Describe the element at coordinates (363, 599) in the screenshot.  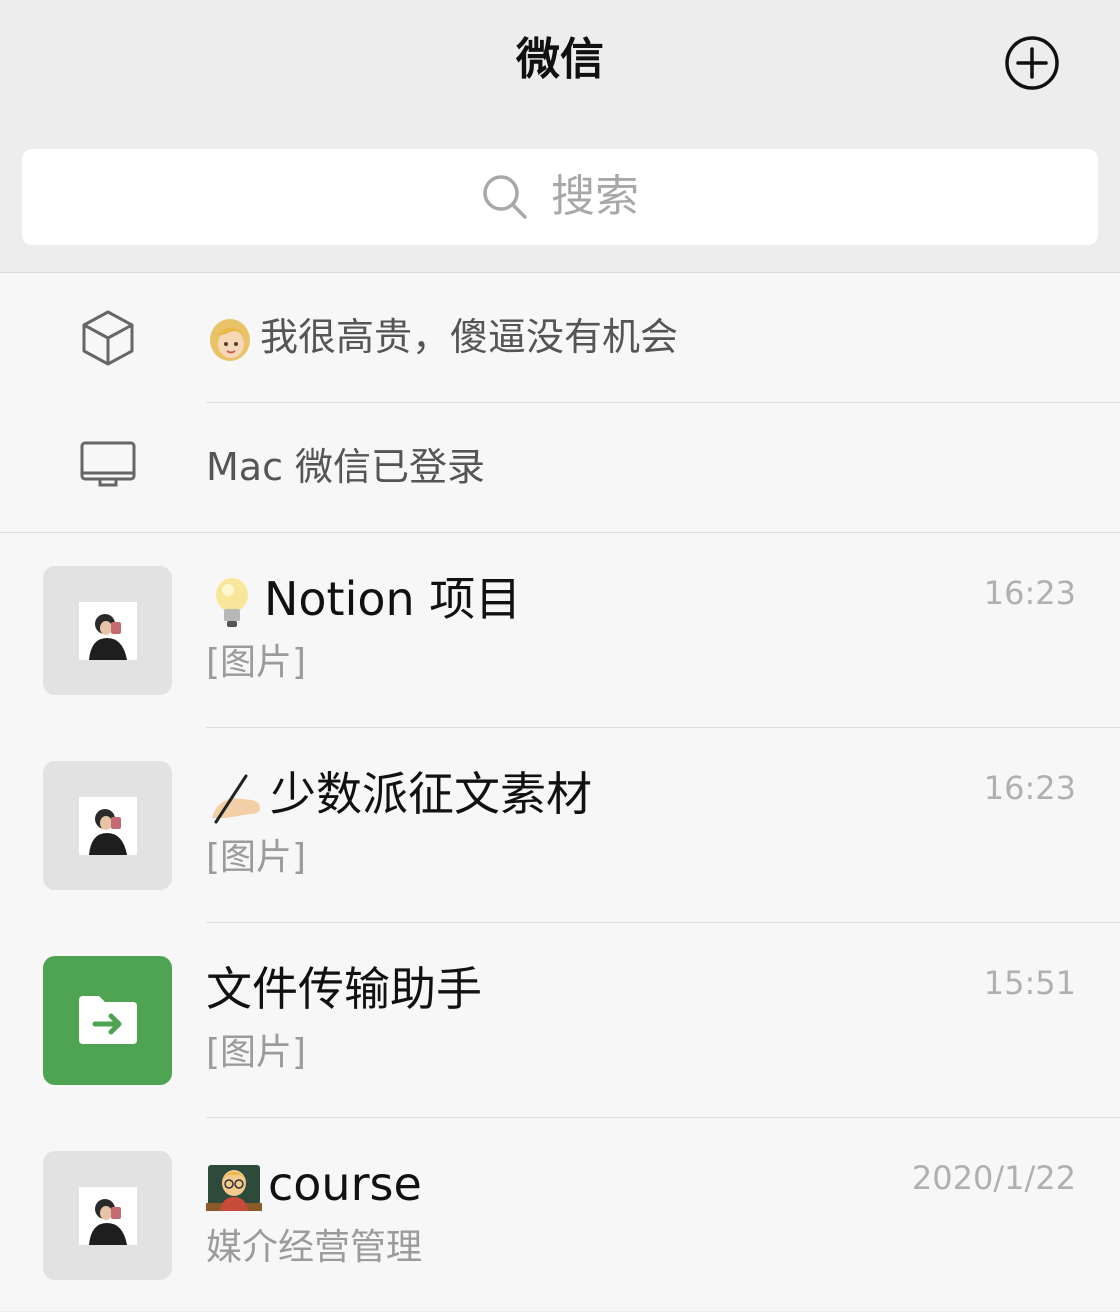
I see `chat-name: Notion 项目` at that location.